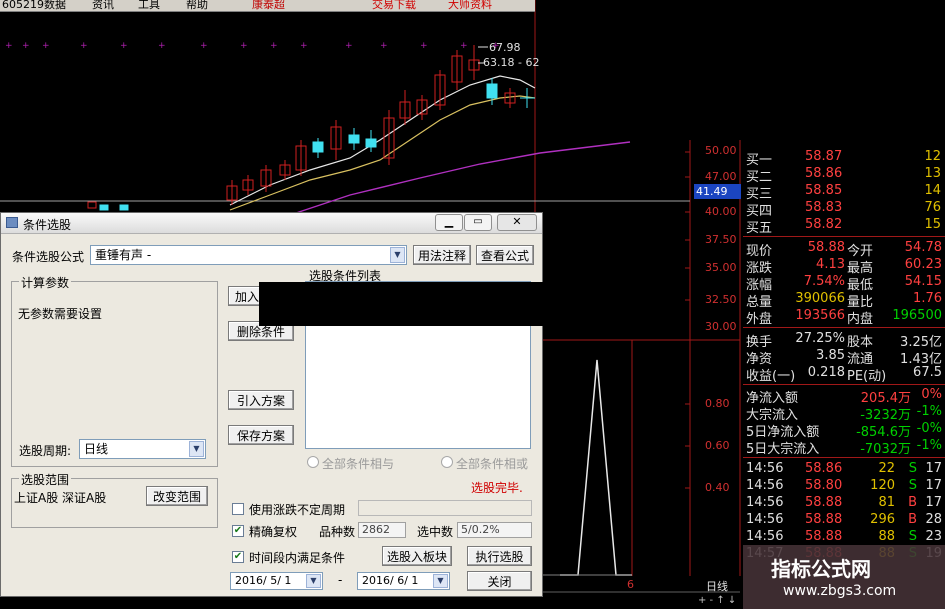 The height and width of the screenshot is (609, 945). I want to click on tick-volume: 81, so click(886, 502).